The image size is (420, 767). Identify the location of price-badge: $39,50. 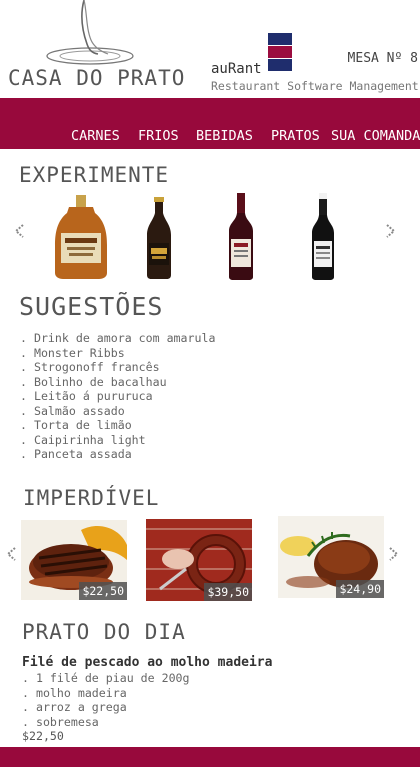
(228, 592).